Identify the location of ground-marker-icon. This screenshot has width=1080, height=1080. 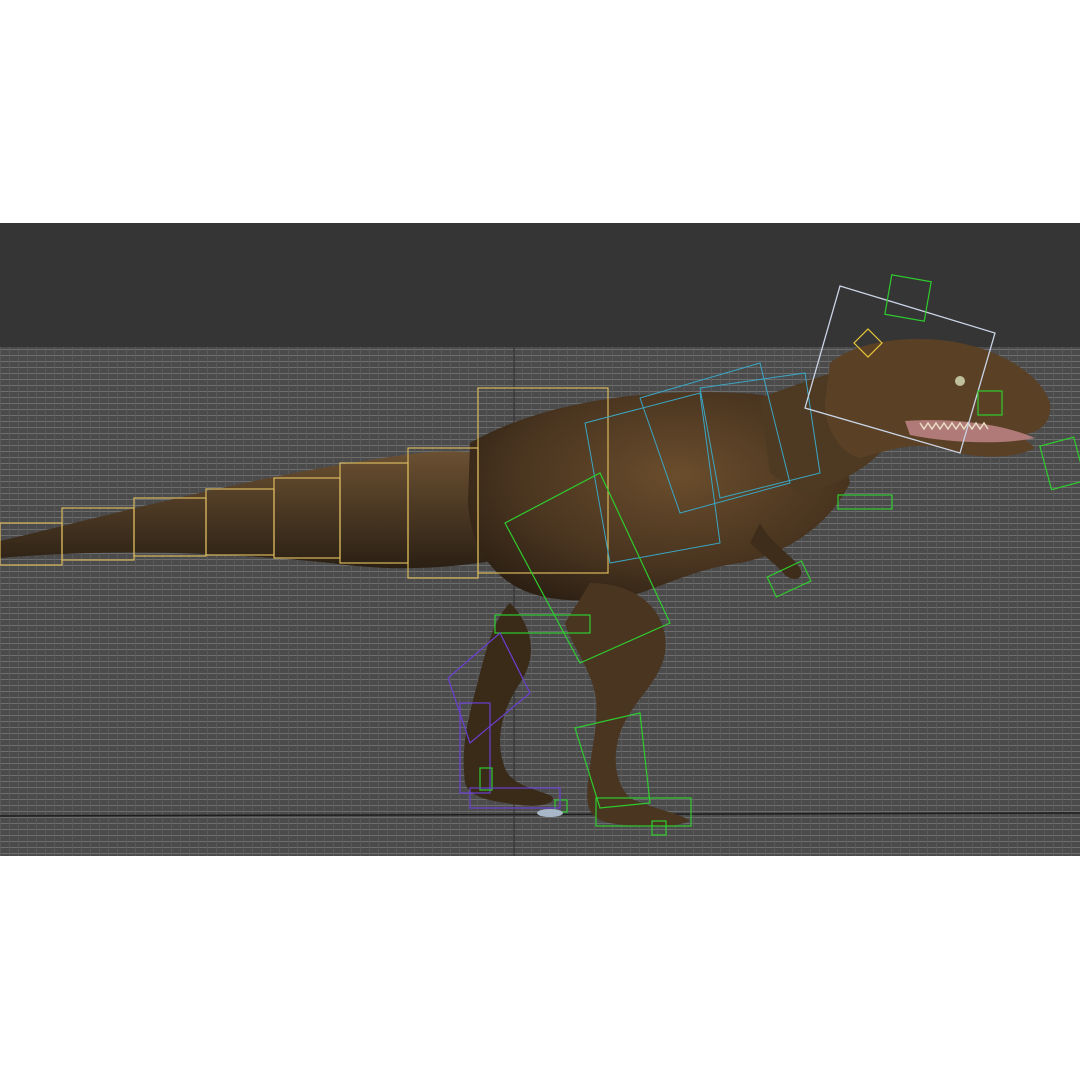
(550, 813).